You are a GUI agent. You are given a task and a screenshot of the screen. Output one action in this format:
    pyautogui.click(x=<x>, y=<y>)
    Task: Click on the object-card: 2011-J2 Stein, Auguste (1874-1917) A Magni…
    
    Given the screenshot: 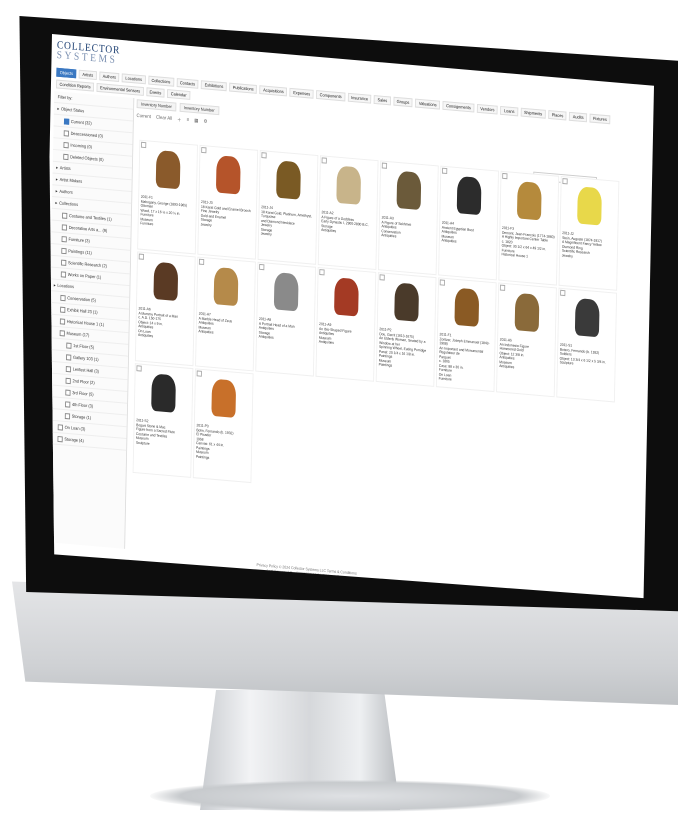 What is the action you would take?
    pyautogui.click(x=589, y=233)
    